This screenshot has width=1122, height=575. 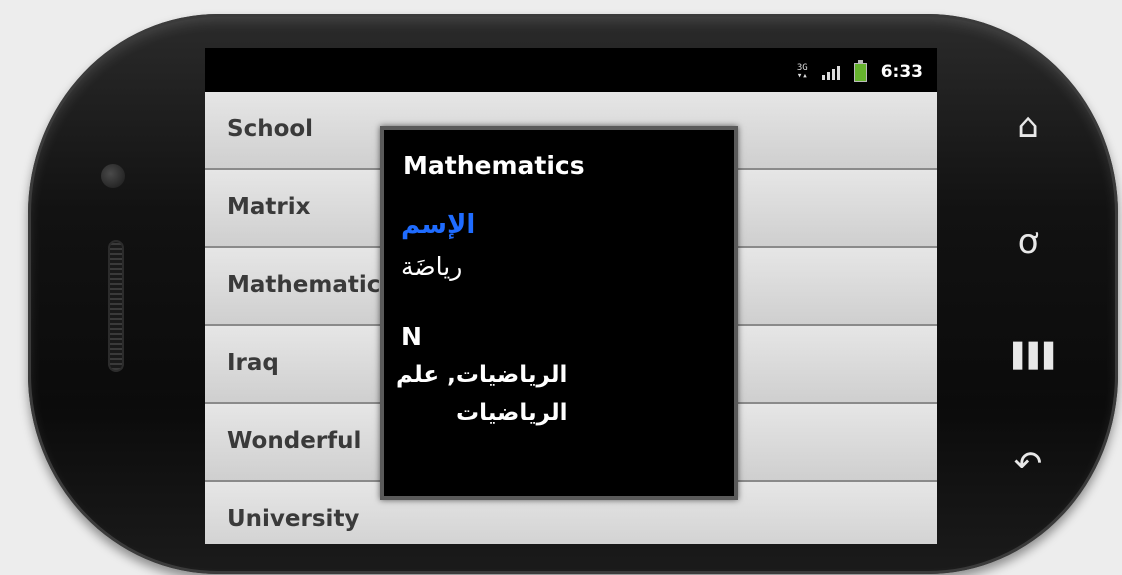 What do you see at coordinates (438, 225) in the screenshot?
I see `dialog-headword: الإسم` at bounding box center [438, 225].